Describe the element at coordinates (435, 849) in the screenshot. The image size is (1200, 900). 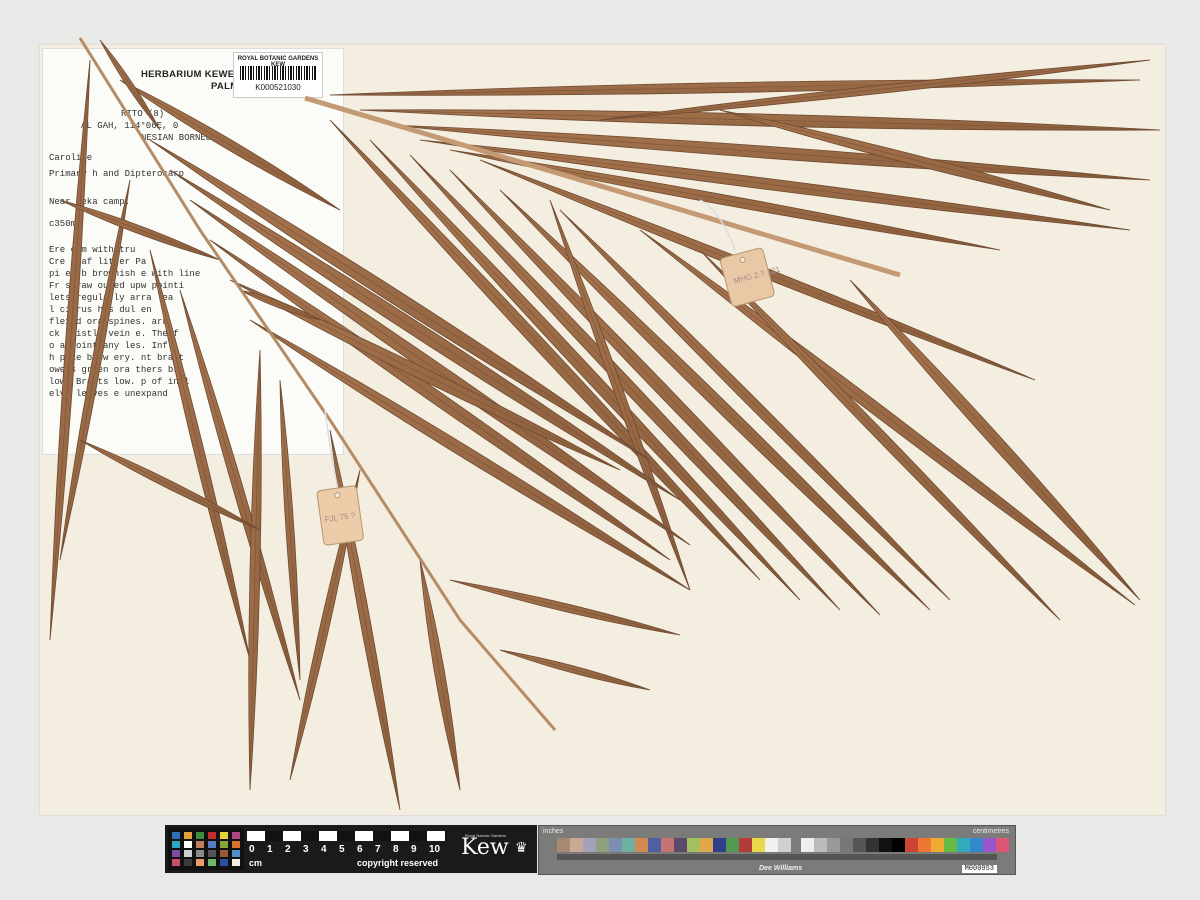
I see `ruler-number: 10` at that location.